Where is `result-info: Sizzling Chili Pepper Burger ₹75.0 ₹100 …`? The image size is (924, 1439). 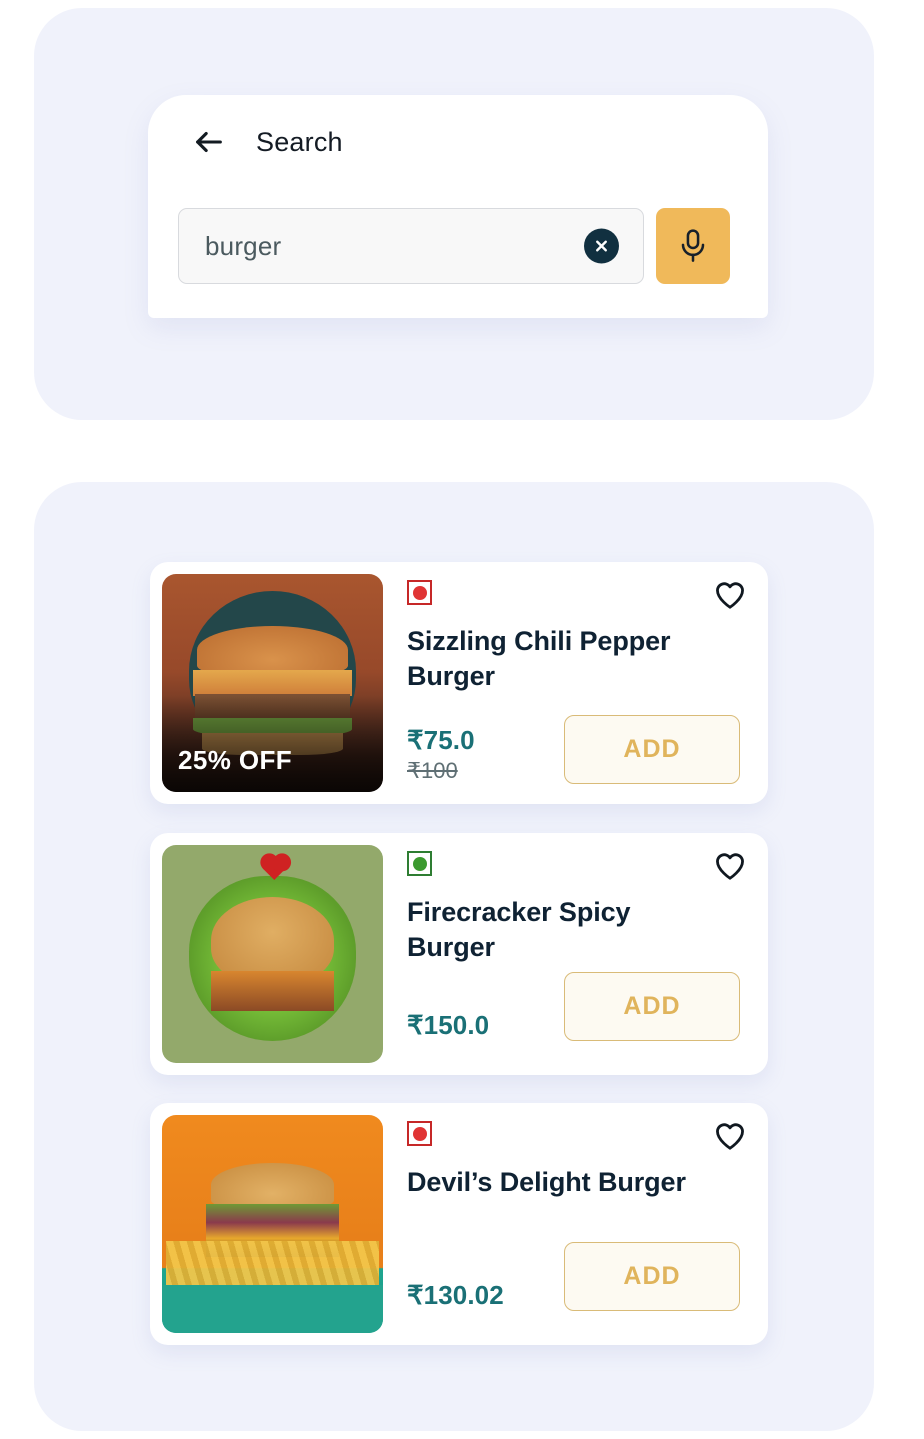
result-info: Sizzling Chili Pepper Burger ₹75.0 ₹100 … is located at coordinates (569, 683).